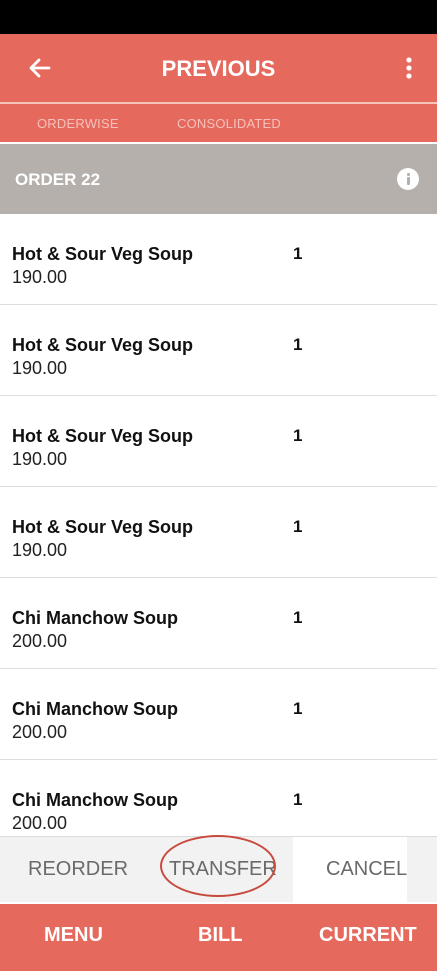  Describe the element at coordinates (58, 179) in the screenshot. I see `order-title: ORDER 22` at that location.